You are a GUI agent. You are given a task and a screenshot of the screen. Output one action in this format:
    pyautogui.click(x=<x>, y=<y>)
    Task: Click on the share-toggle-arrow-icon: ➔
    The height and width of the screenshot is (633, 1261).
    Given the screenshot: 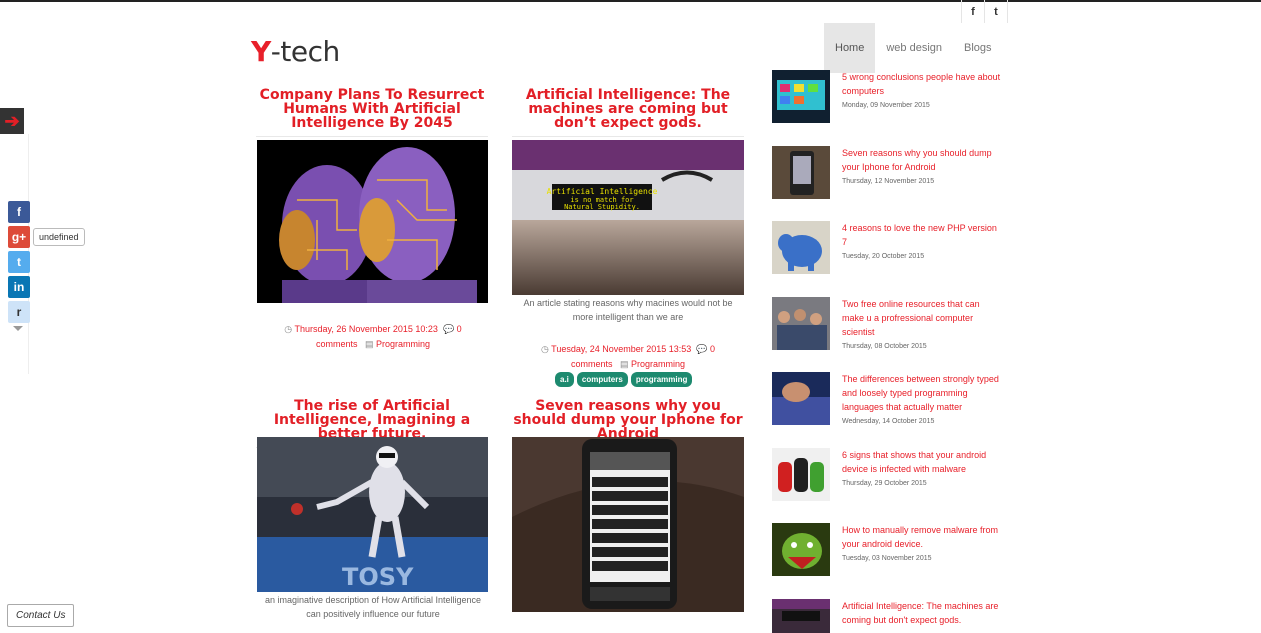 What is the action you would take?
    pyautogui.click(x=12, y=121)
    